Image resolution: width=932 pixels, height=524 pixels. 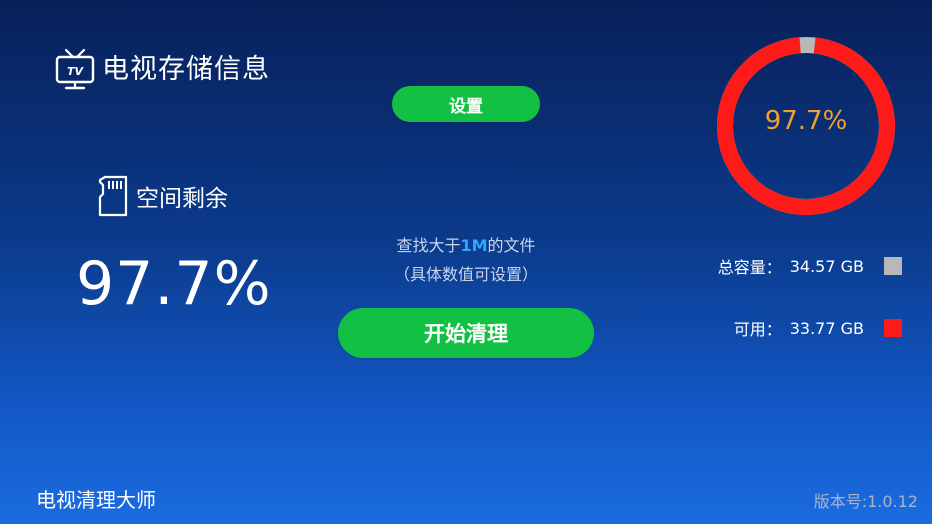 What do you see at coordinates (96, 500) in the screenshot?
I see `app-name: 电视清理大师` at bounding box center [96, 500].